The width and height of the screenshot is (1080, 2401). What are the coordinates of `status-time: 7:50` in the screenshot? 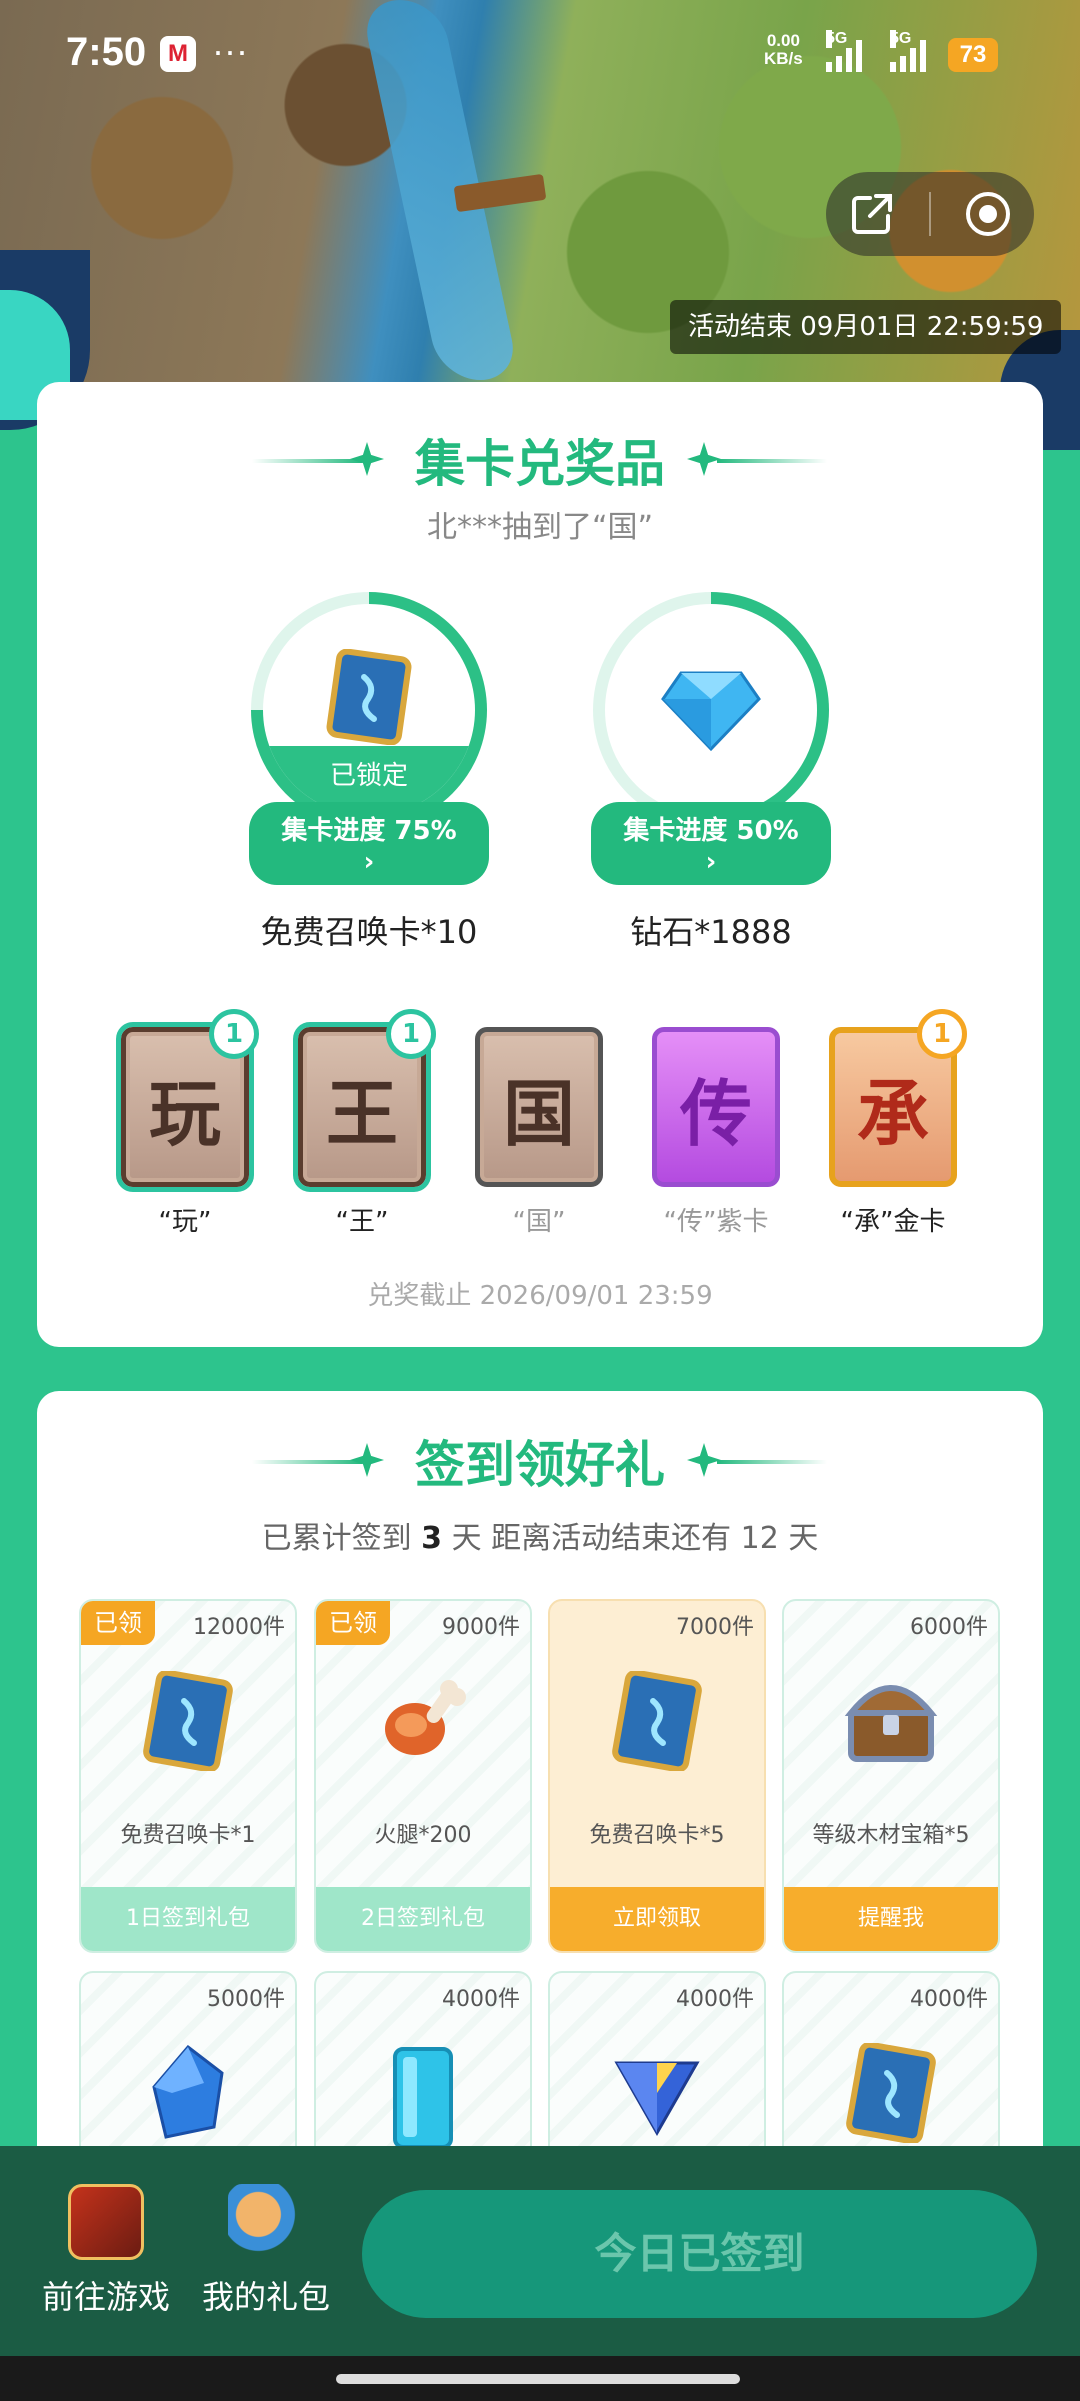 It's located at (106, 52).